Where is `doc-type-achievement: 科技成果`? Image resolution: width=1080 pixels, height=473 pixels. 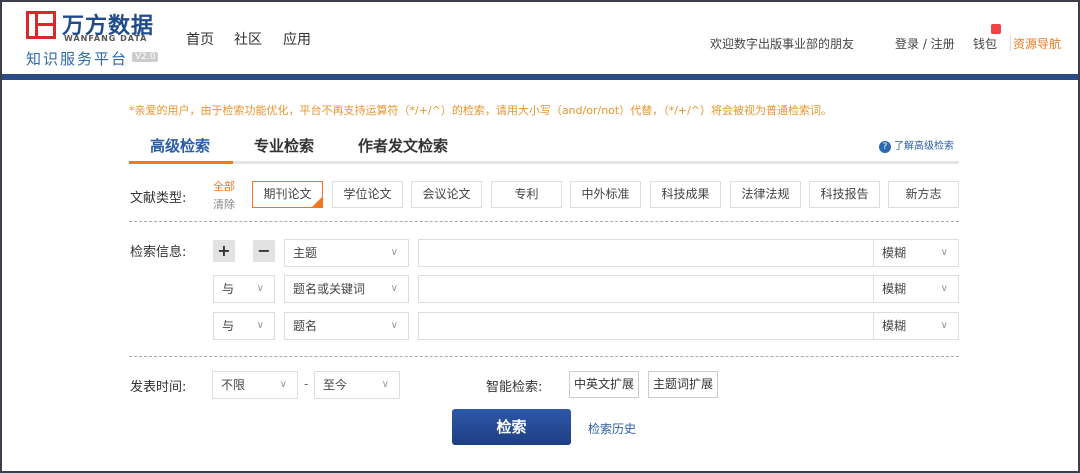 doc-type-achievement: 科技成果 is located at coordinates (685, 194).